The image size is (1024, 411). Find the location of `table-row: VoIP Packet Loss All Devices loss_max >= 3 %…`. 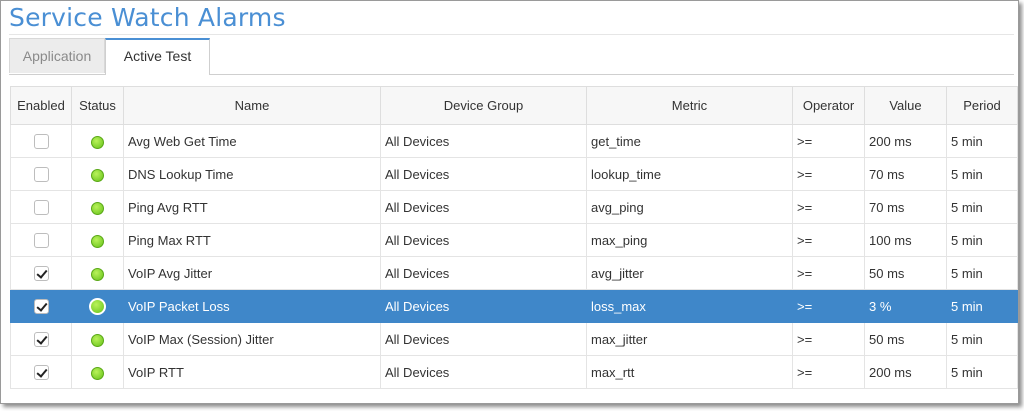

table-row: VoIP Packet Loss All Devices loss_max >= 3 %… is located at coordinates (514, 306).